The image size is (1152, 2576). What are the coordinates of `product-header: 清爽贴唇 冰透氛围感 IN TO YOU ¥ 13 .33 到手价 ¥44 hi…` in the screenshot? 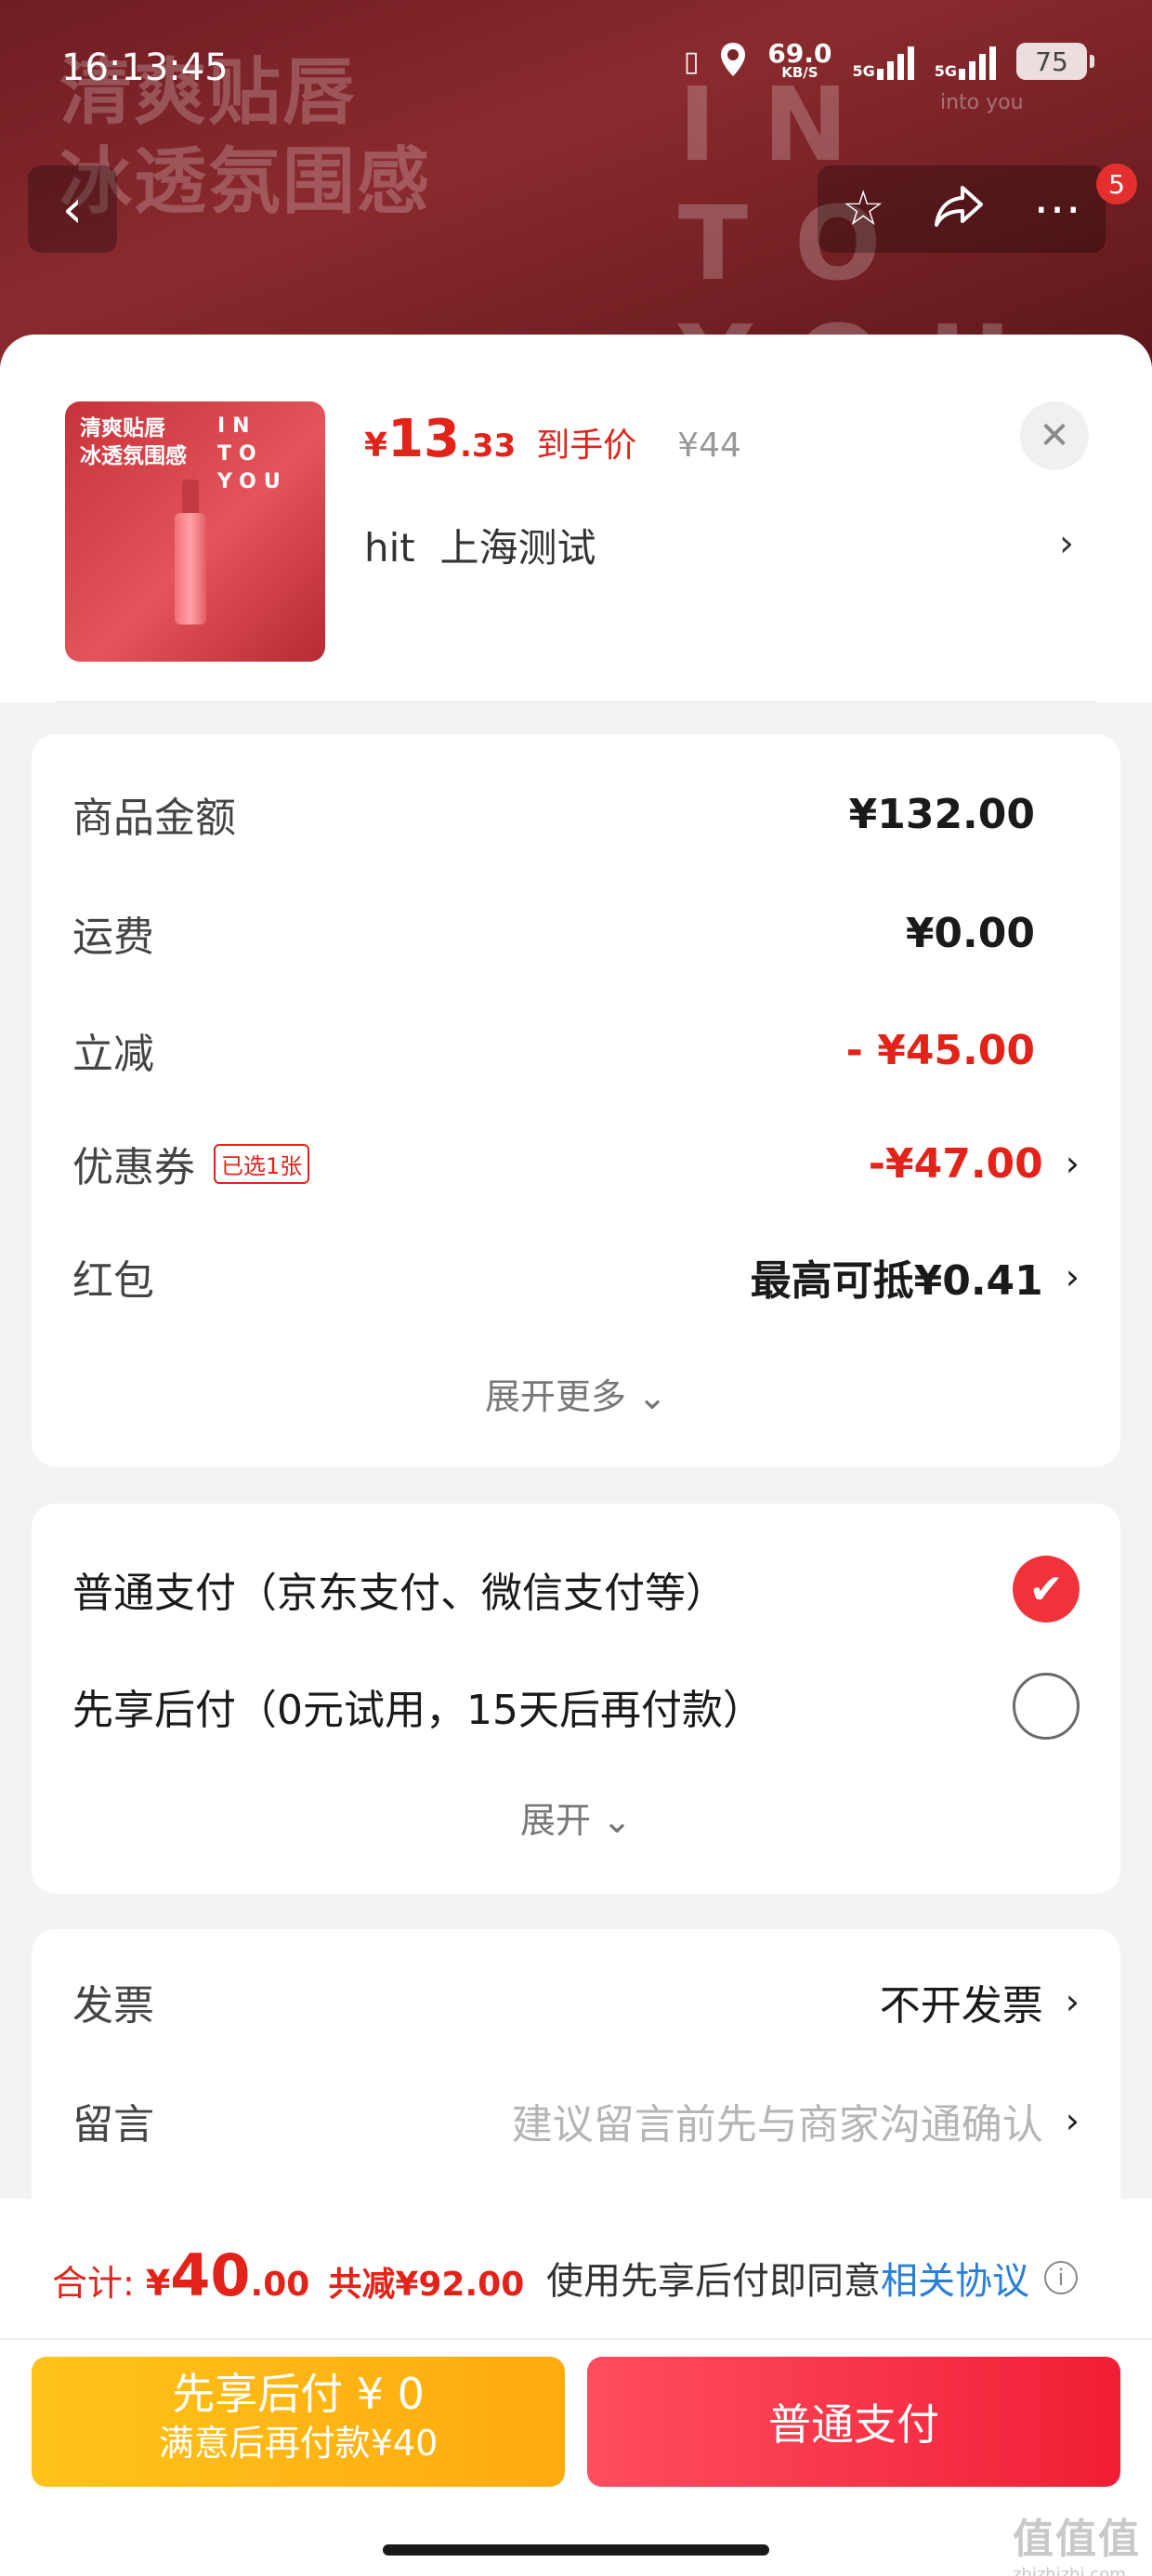 It's located at (576, 519).